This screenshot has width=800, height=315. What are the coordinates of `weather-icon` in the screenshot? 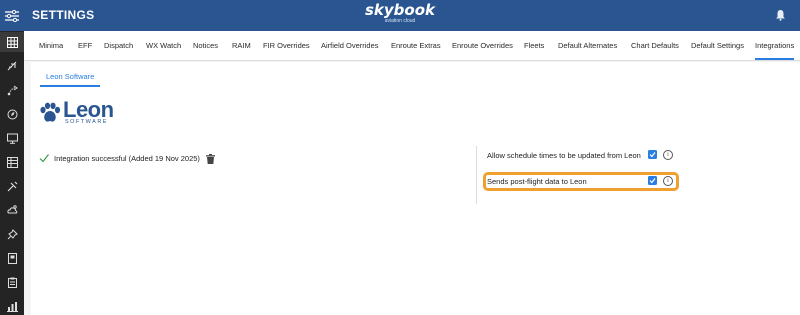 It's located at (12, 210).